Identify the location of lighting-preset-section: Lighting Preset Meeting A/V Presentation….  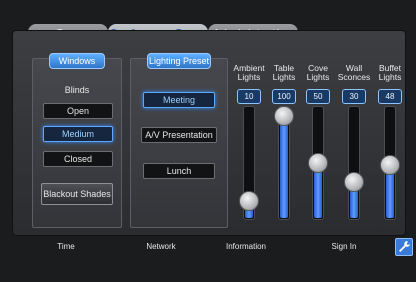
(179, 140).